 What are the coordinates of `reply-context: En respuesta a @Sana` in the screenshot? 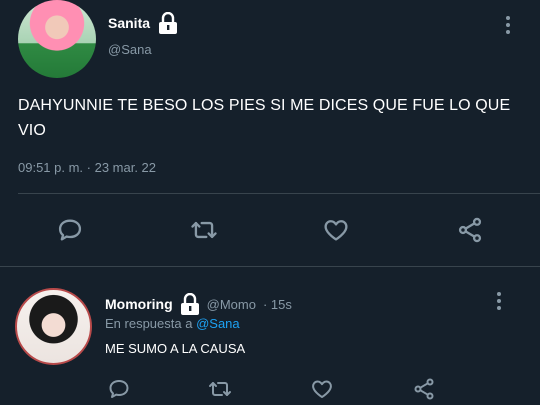 It's located at (172, 323).